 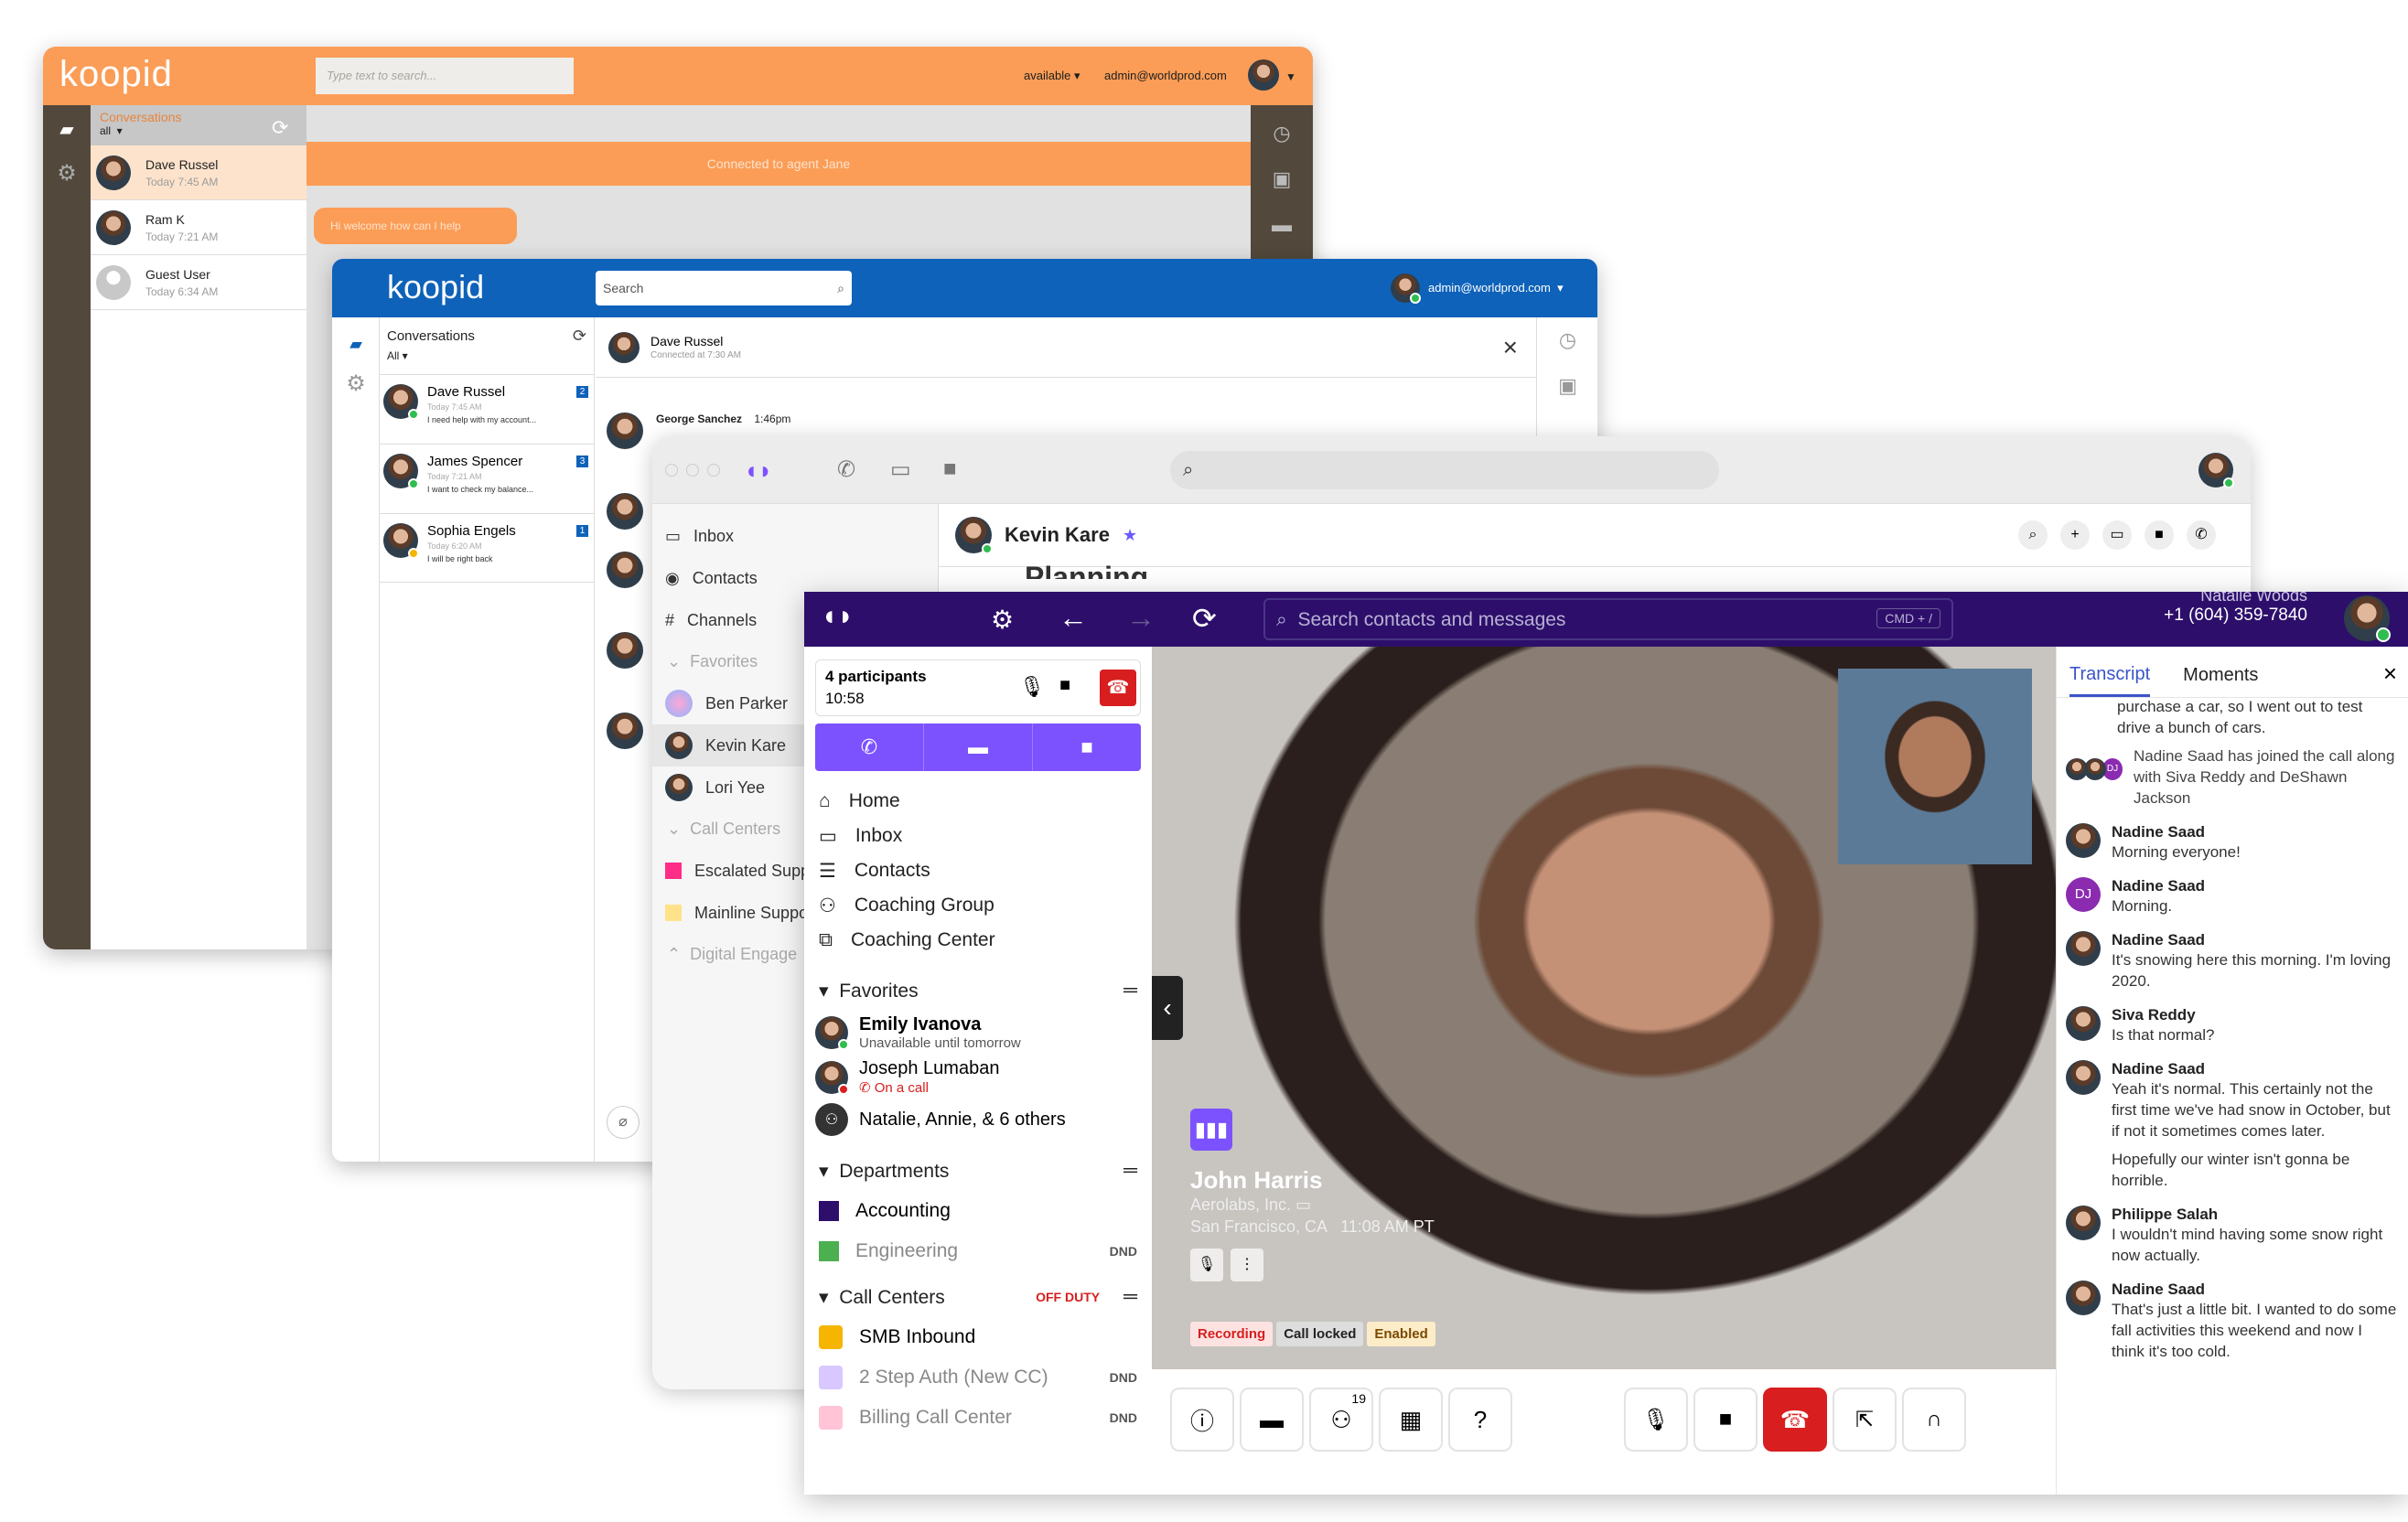 I want to click on collapse-sidebar-button: ‹, so click(x=1167, y=1008).